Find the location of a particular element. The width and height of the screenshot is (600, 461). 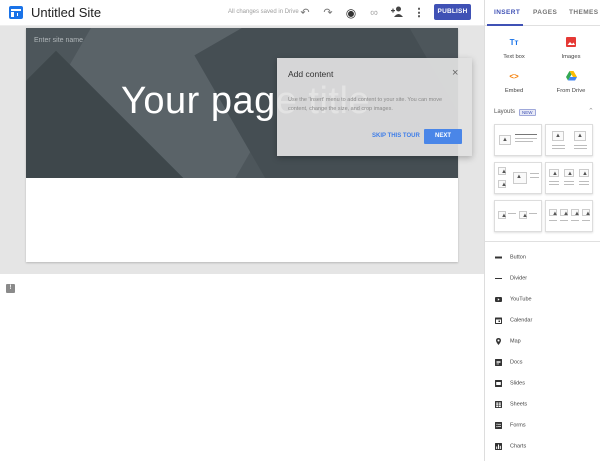

section-divider is located at coordinates (542, 241).